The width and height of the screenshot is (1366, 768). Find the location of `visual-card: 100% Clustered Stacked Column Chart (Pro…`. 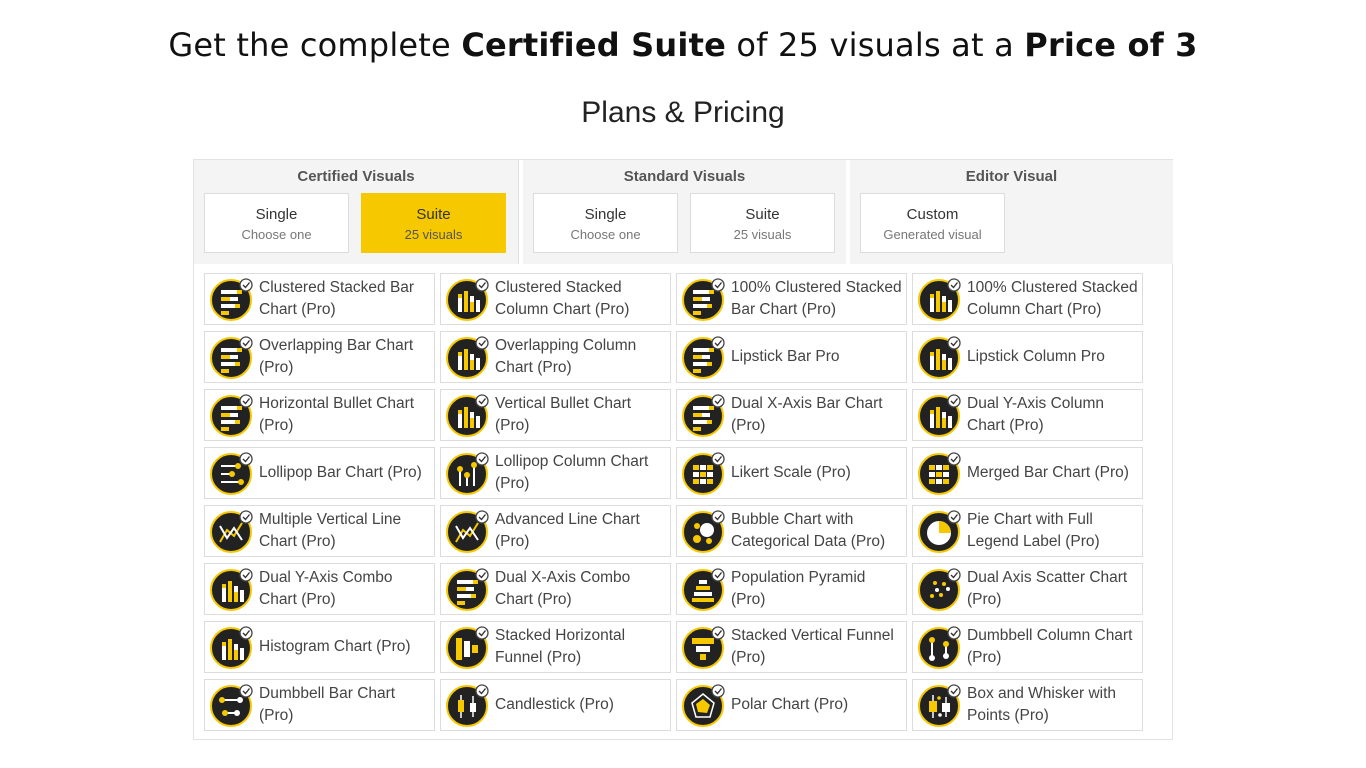

visual-card: 100% Clustered Stacked Column Chart (Pro… is located at coordinates (1027, 299).